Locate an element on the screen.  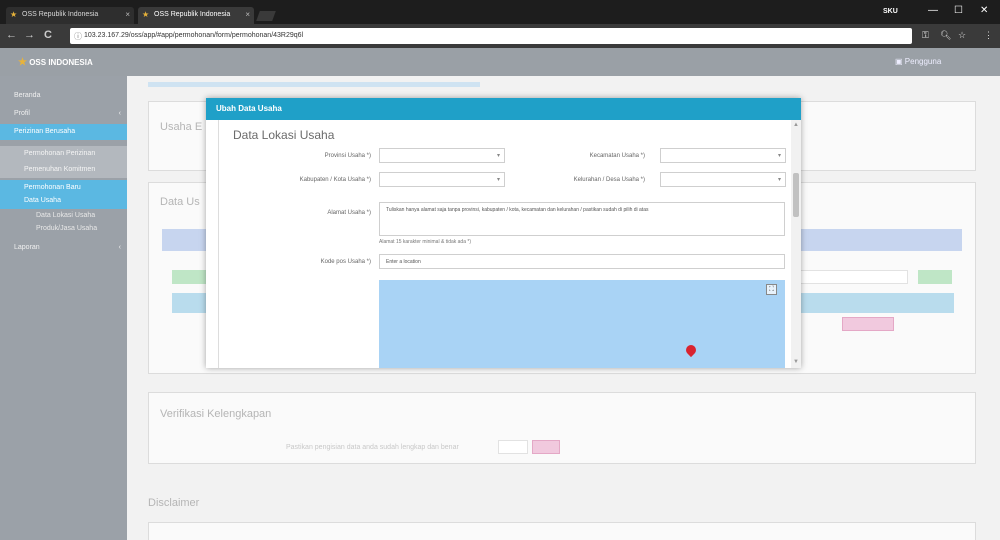
table-search-input is located at coordinates (854, 277).